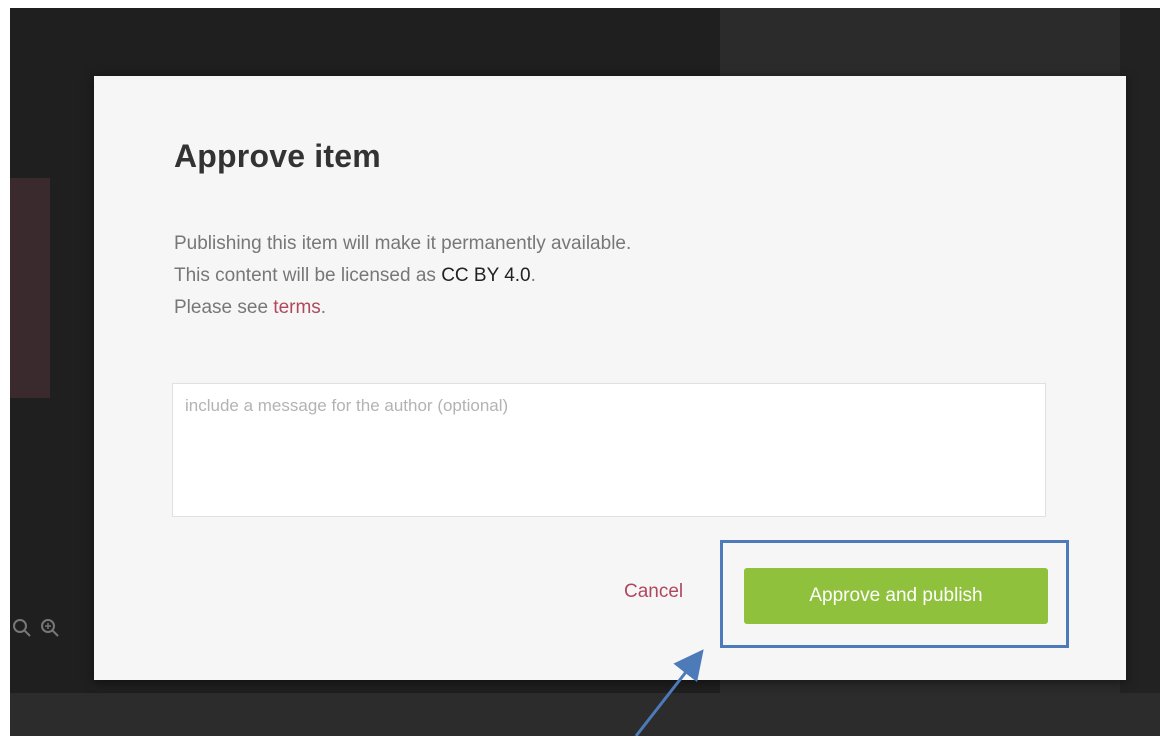 Image resolution: width=1164 pixels, height=736 pixels. Describe the element at coordinates (533, 275) in the screenshot. I see `license-suffix: .` at that location.